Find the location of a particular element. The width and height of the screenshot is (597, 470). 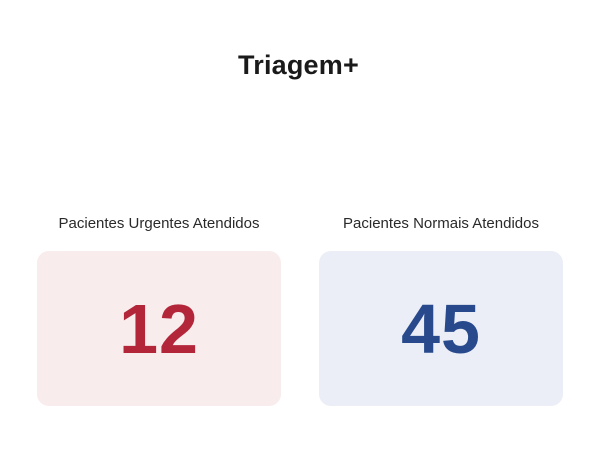

urgent-patients-count: 12 is located at coordinates (159, 328).